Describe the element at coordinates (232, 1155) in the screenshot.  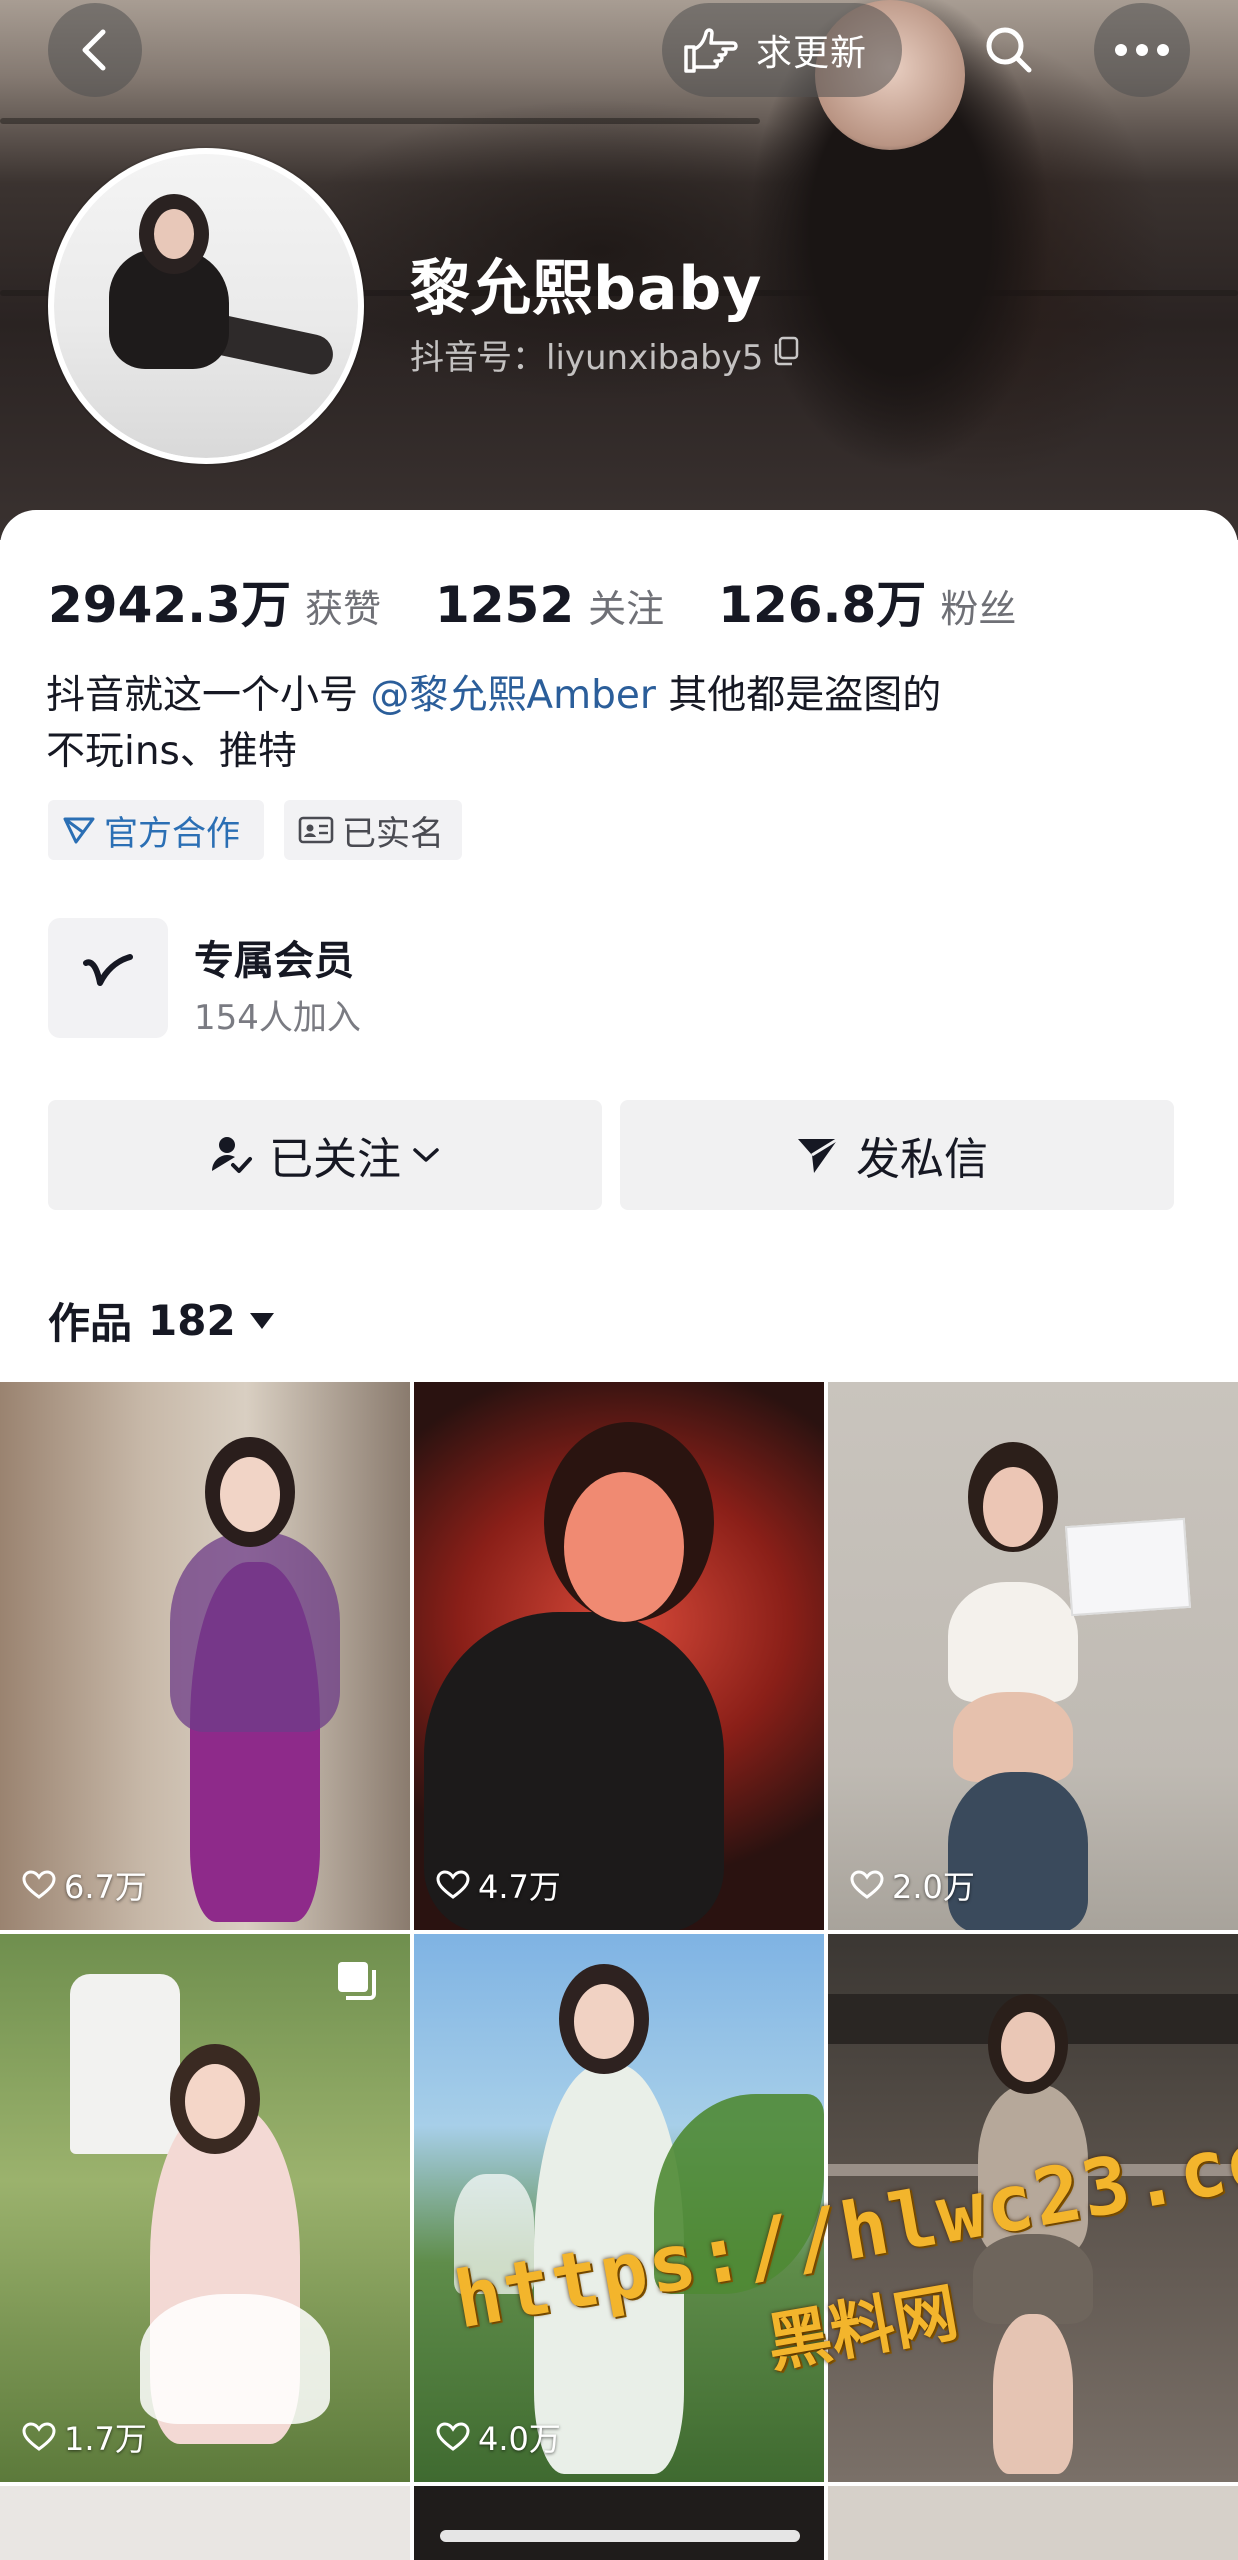
I see `user-check-icon` at that location.